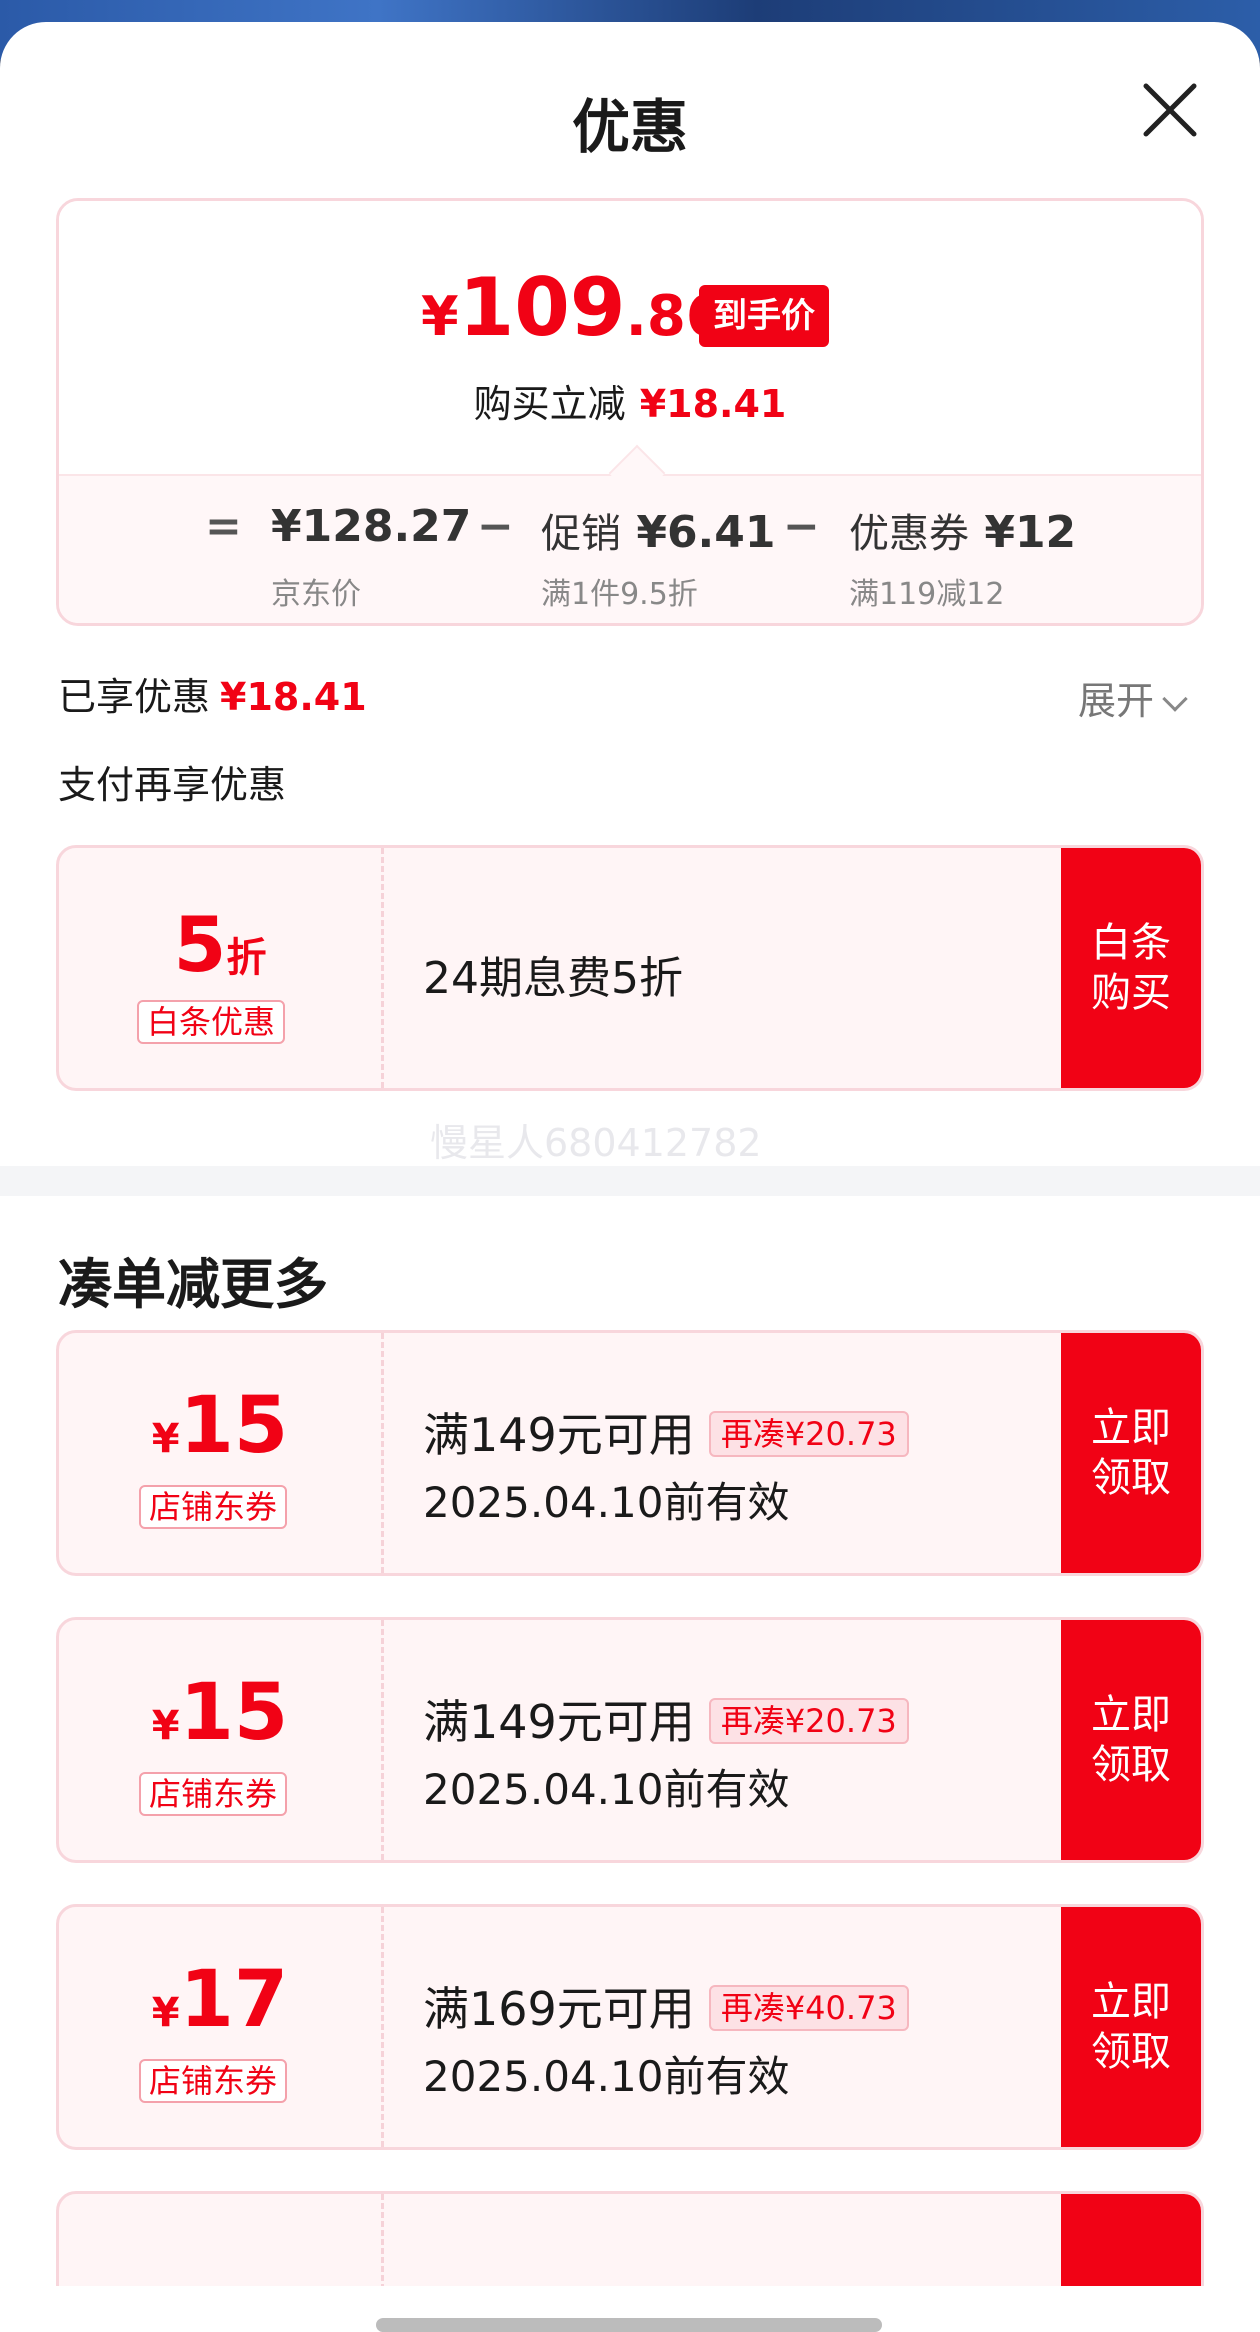  What do you see at coordinates (371, 526) in the screenshot?
I see `jd-price: ¥128.27` at bounding box center [371, 526].